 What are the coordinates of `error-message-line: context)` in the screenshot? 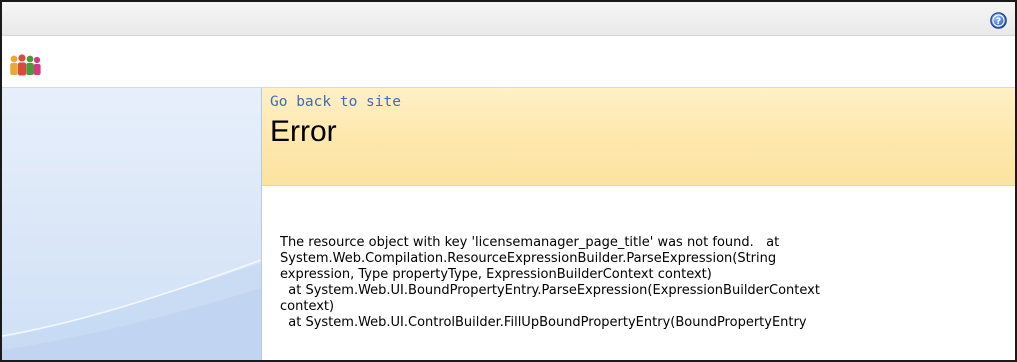 It's located at (307, 306).